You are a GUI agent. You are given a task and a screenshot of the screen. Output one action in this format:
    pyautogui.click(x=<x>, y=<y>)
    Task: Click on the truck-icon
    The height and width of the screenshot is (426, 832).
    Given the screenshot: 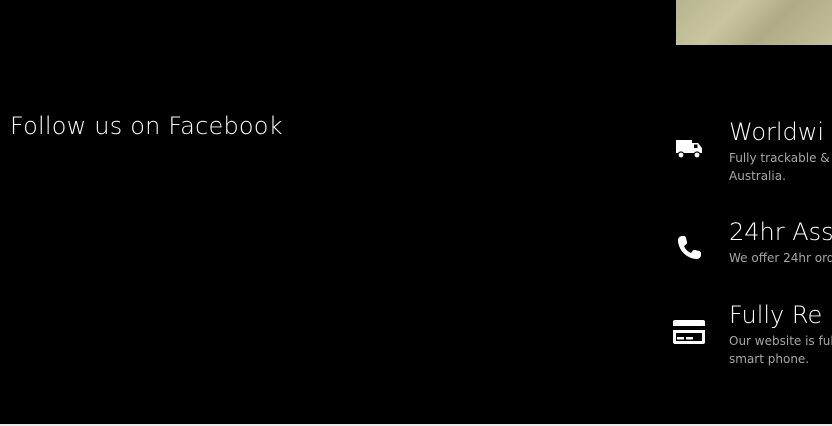 What is the action you would take?
    pyautogui.click(x=689, y=149)
    